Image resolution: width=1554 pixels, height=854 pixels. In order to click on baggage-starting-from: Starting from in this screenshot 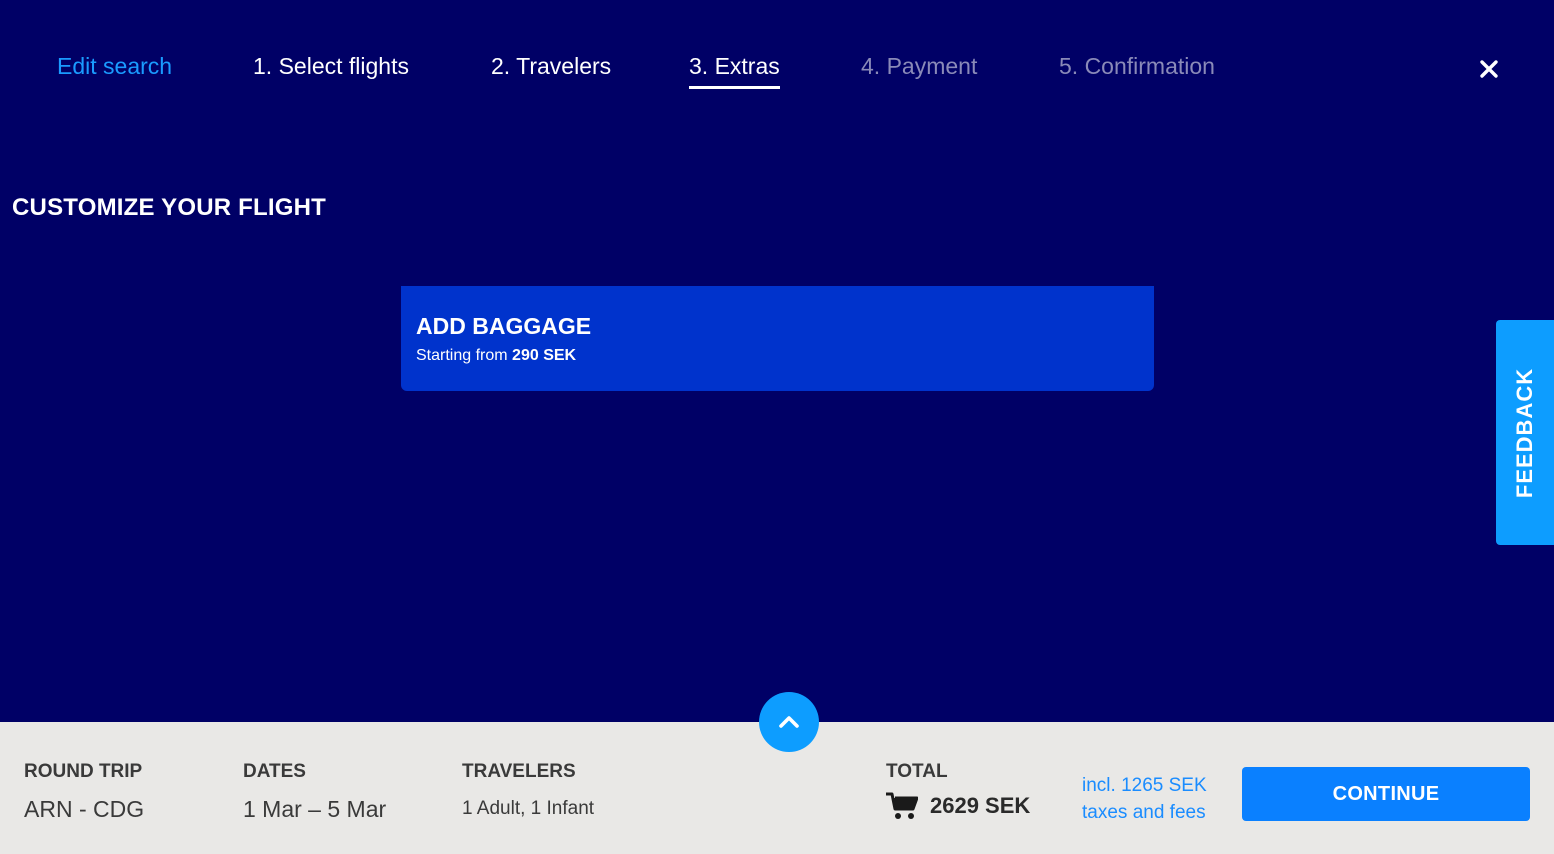, I will do `click(462, 355)`.